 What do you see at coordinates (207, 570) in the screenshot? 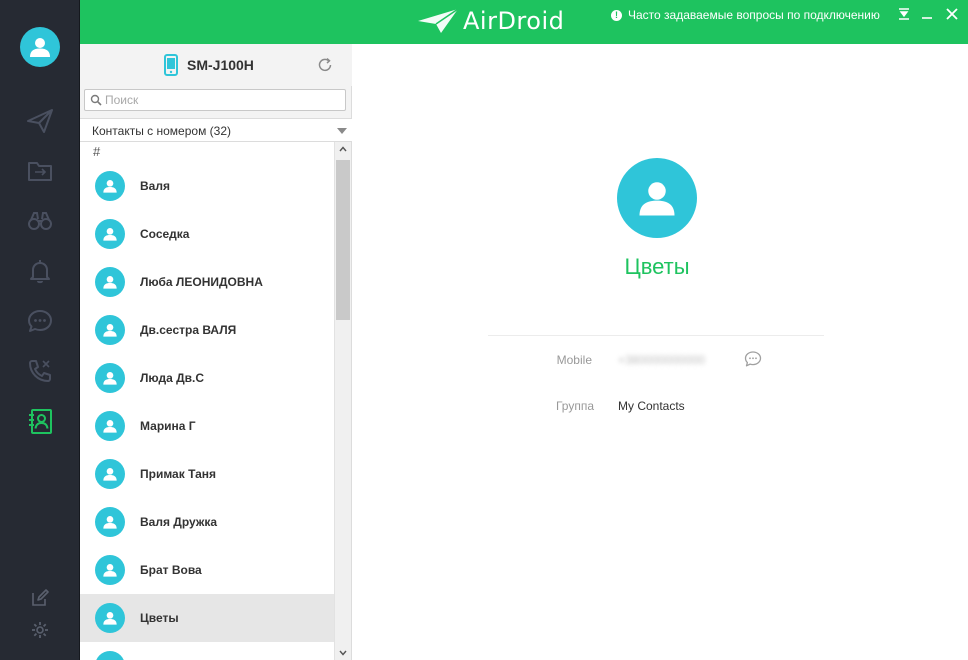
I see `contact-item: Брат Вова` at bounding box center [207, 570].